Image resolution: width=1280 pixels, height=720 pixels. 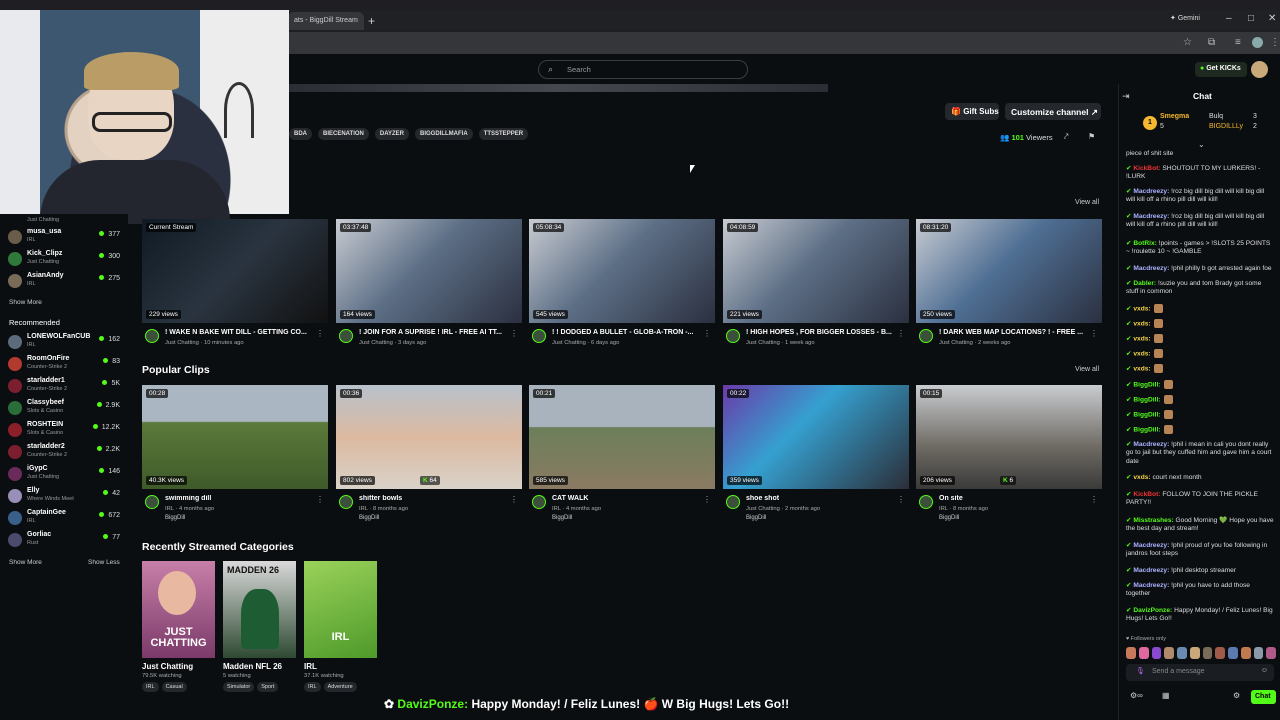 What do you see at coordinates (1211, 42) in the screenshot?
I see `extension-icon: ⧉` at bounding box center [1211, 42].